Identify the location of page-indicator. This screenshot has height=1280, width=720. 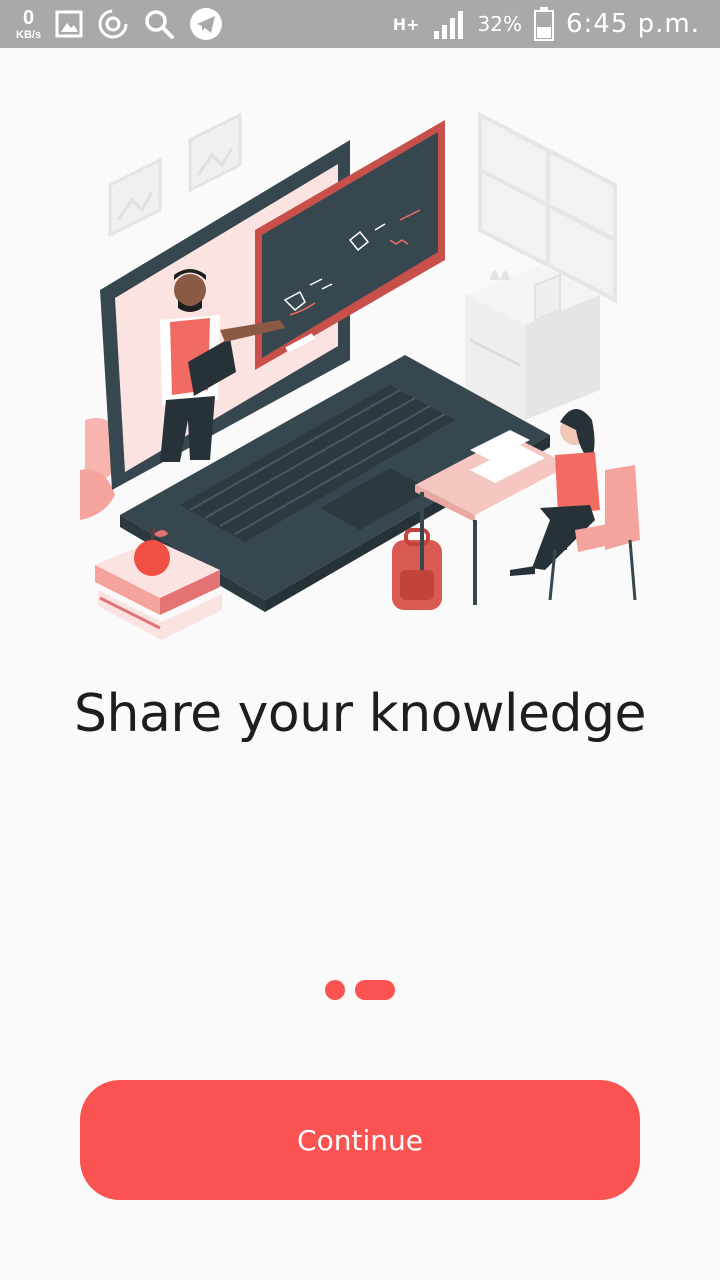
(360, 990).